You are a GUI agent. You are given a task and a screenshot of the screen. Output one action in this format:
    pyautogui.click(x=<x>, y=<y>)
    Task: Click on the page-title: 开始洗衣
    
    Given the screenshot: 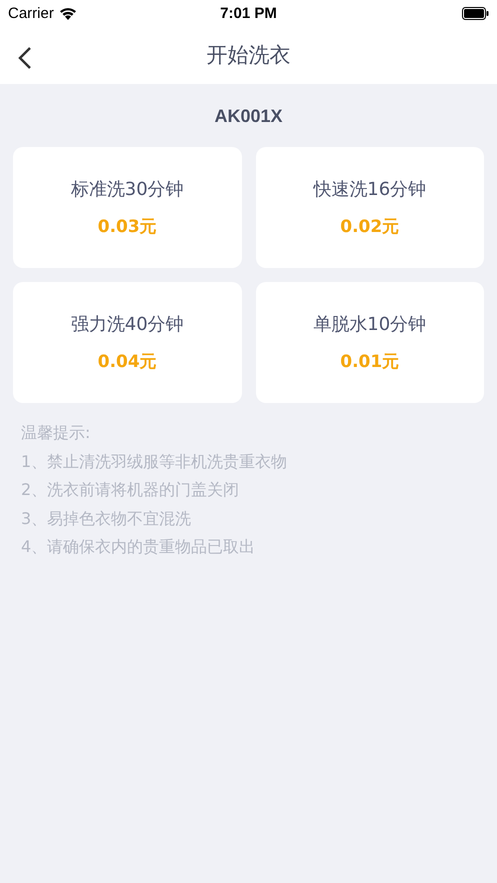 What is the action you would take?
    pyautogui.click(x=248, y=55)
    